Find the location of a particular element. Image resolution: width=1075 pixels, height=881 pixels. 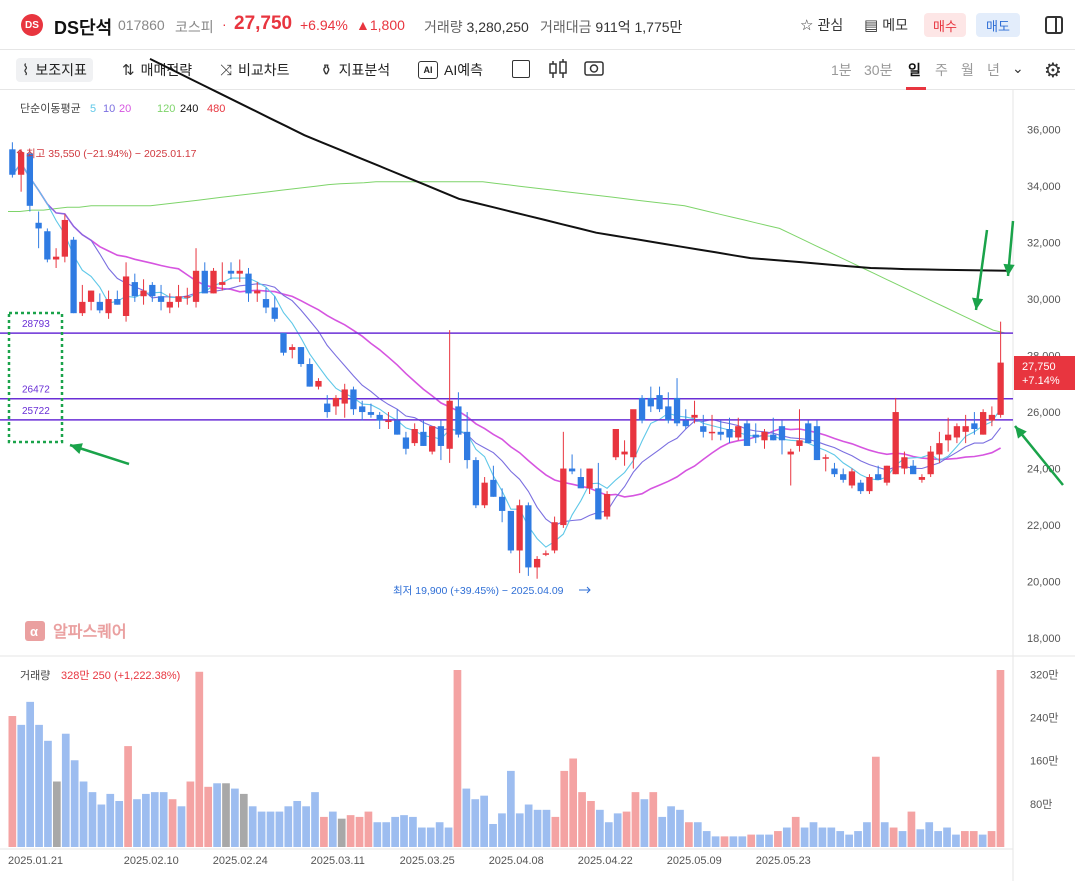

y-tick-label: 32,000 is located at coordinates (1044, 244).